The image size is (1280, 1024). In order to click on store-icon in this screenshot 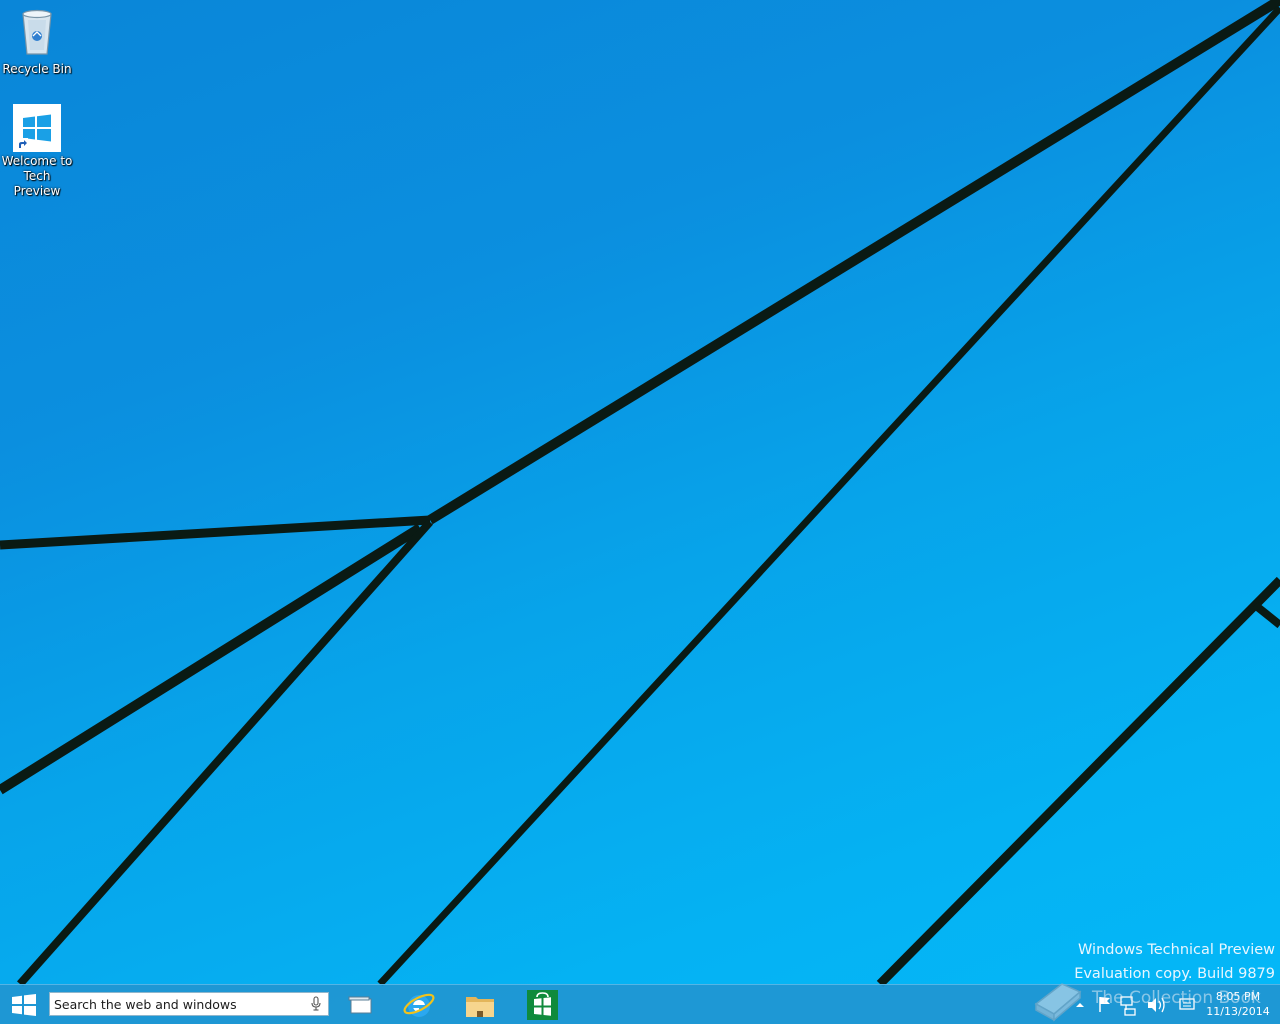, I will do `click(542, 1005)`.